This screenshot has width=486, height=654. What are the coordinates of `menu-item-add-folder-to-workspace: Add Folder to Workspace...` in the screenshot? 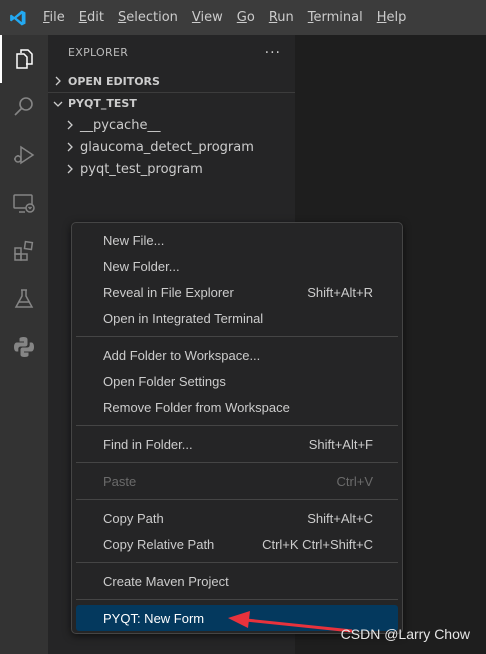 It's located at (237, 355).